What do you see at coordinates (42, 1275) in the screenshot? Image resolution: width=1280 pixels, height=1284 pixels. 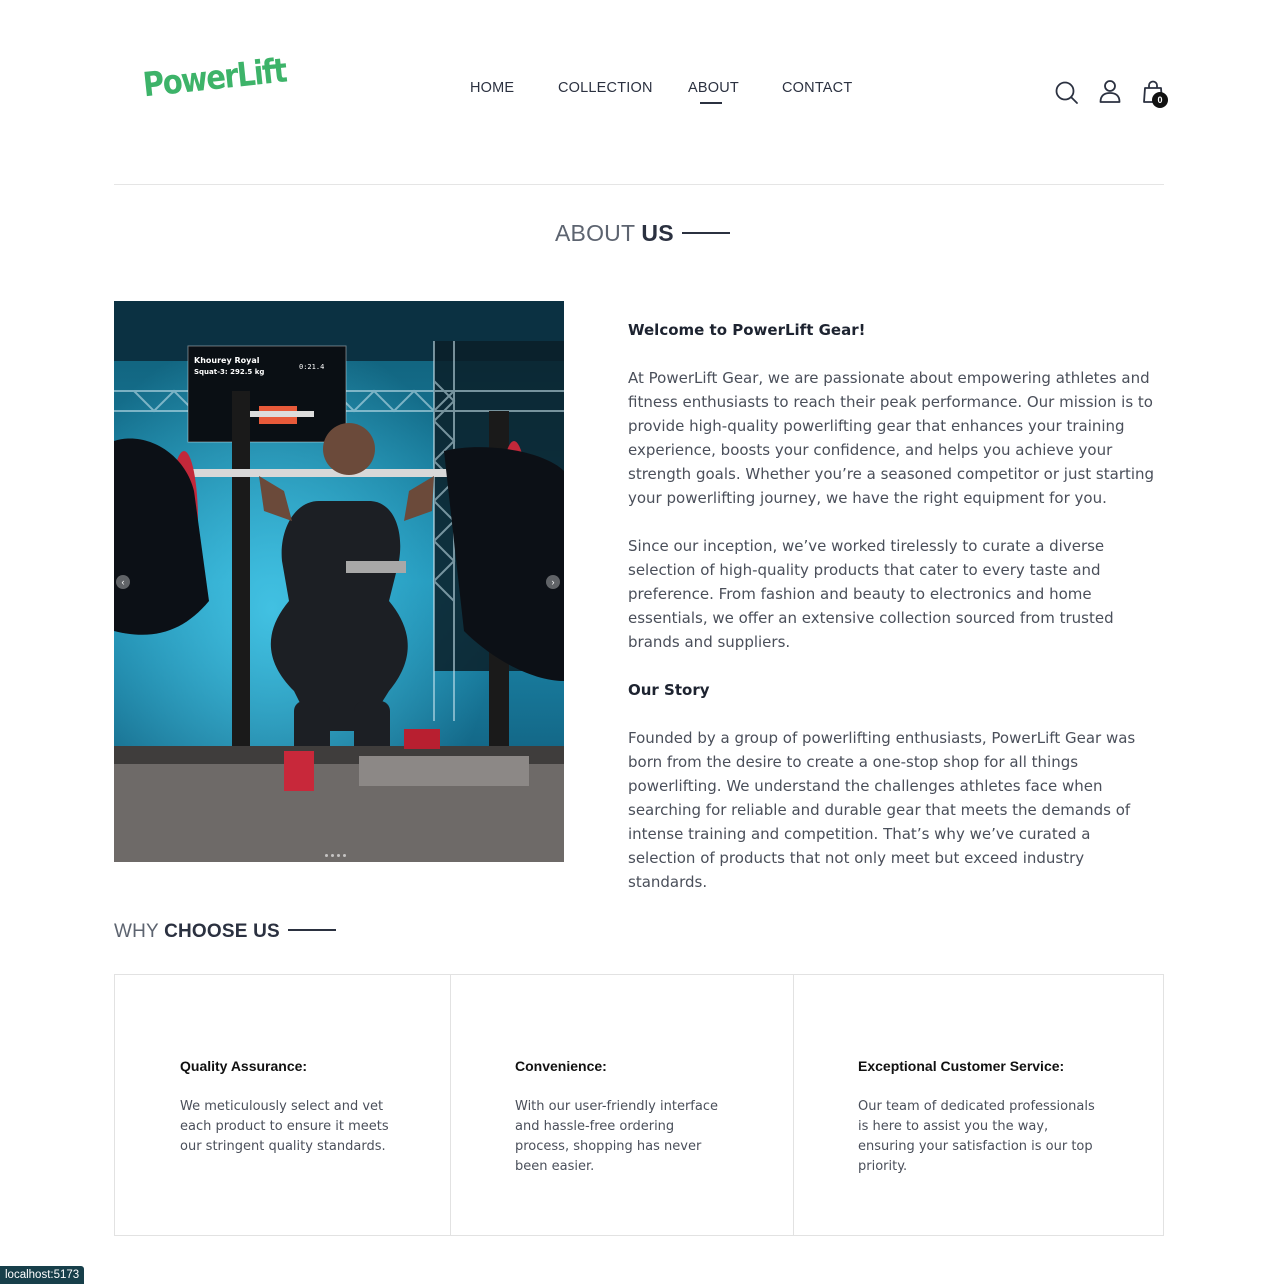 I see `browser-status-url: localhost:5173` at bounding box center [42, 1275].